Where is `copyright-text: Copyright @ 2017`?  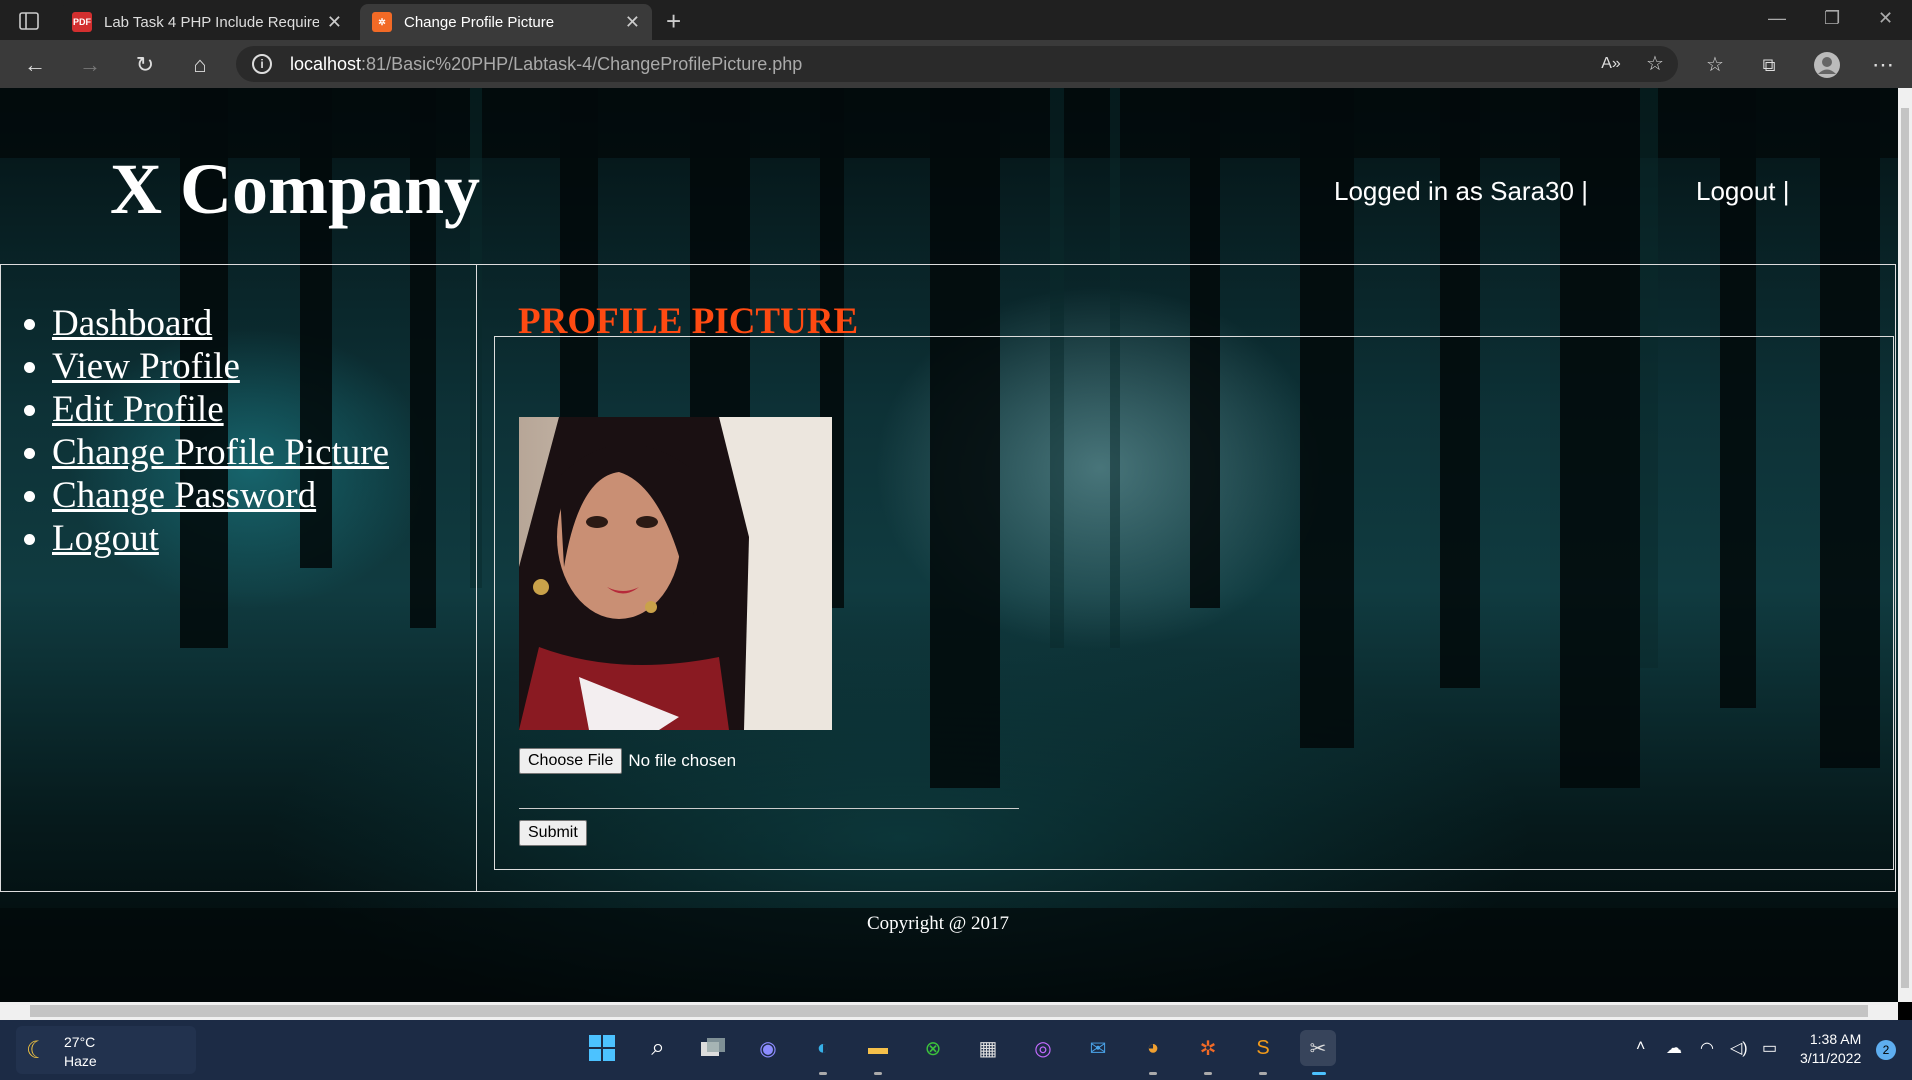
copyright-text: Copyright @ 2017 is located at coordinates (938, 923).